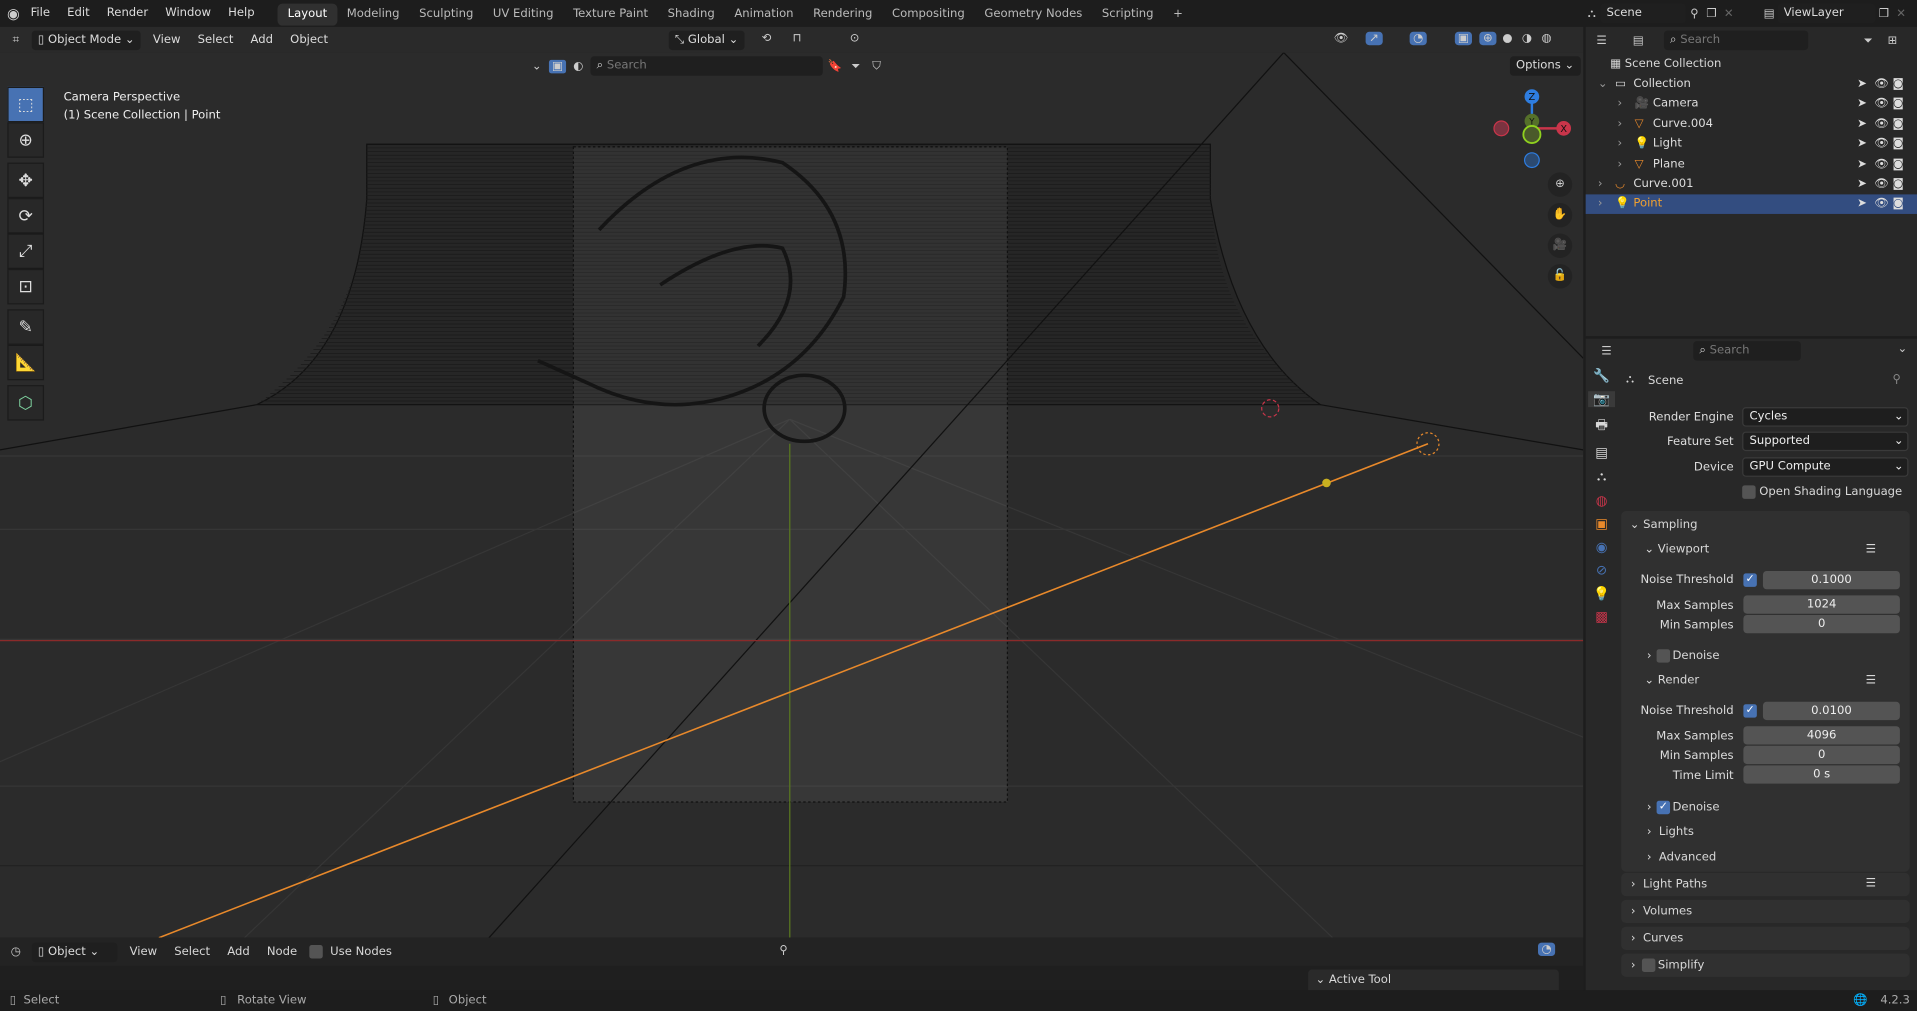 Image resolution: width=1917 pixels, height=1011 pixels. I want to click on menu-help: Help, so click(242, 13).